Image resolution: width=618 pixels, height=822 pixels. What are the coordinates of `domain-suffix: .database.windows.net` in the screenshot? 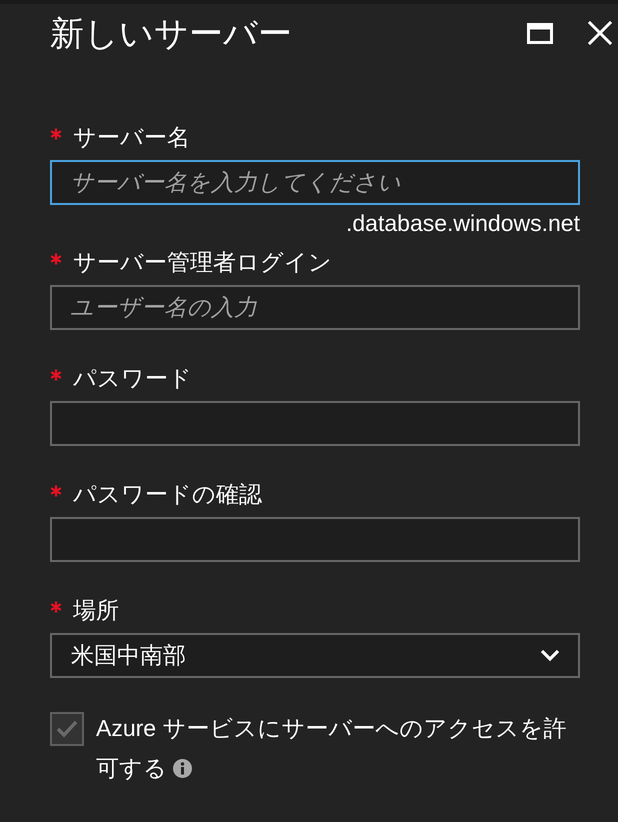 It's located at (462, 223).